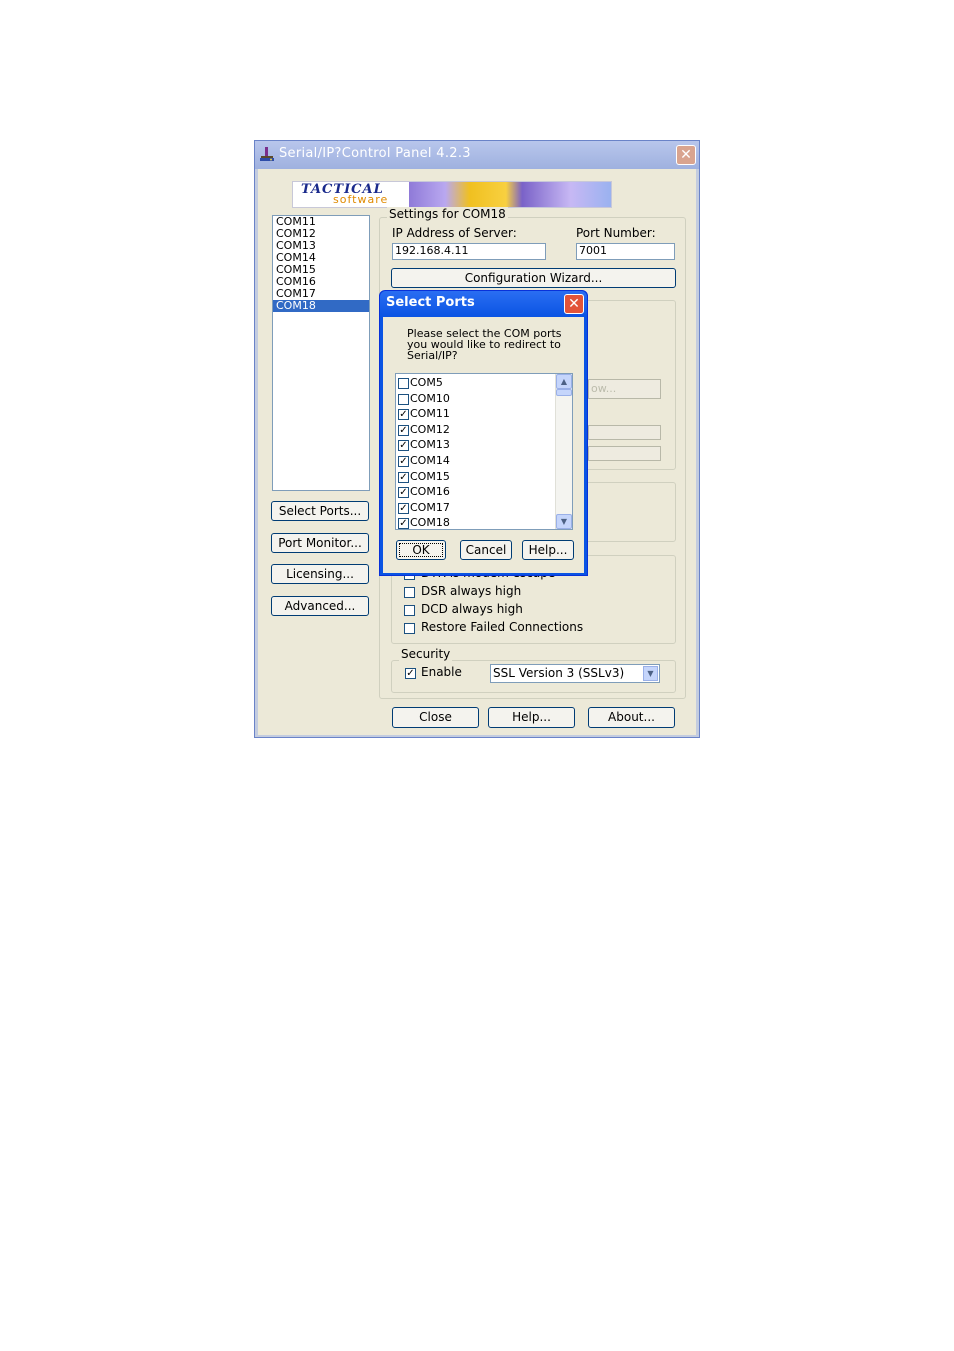 Image resolution: width=954 pixels, height=1351 pixels. Describe the element at coordinates (473, 444) in the screenshot. I see `com-port-checklist-item: ✓ COM13` at that location.